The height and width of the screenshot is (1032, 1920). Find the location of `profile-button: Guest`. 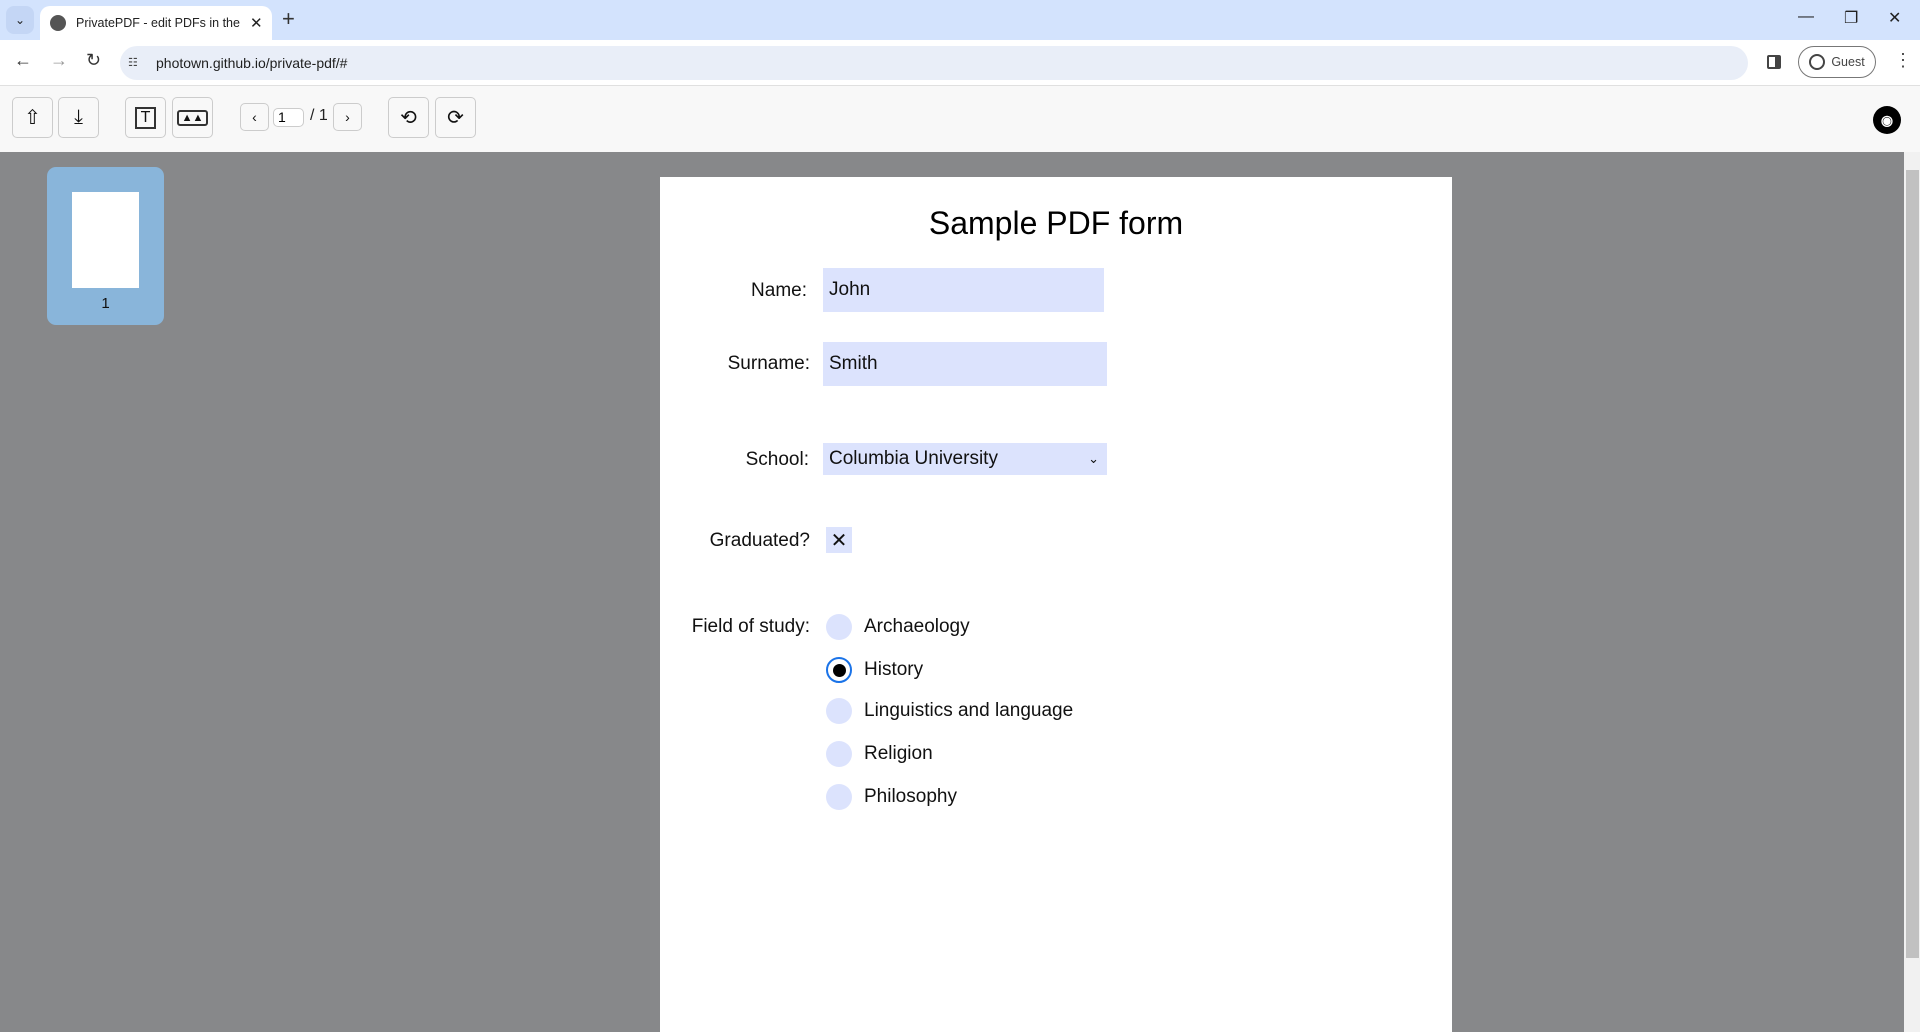

profile-button: Guest is located at coordinates (1837, 62).